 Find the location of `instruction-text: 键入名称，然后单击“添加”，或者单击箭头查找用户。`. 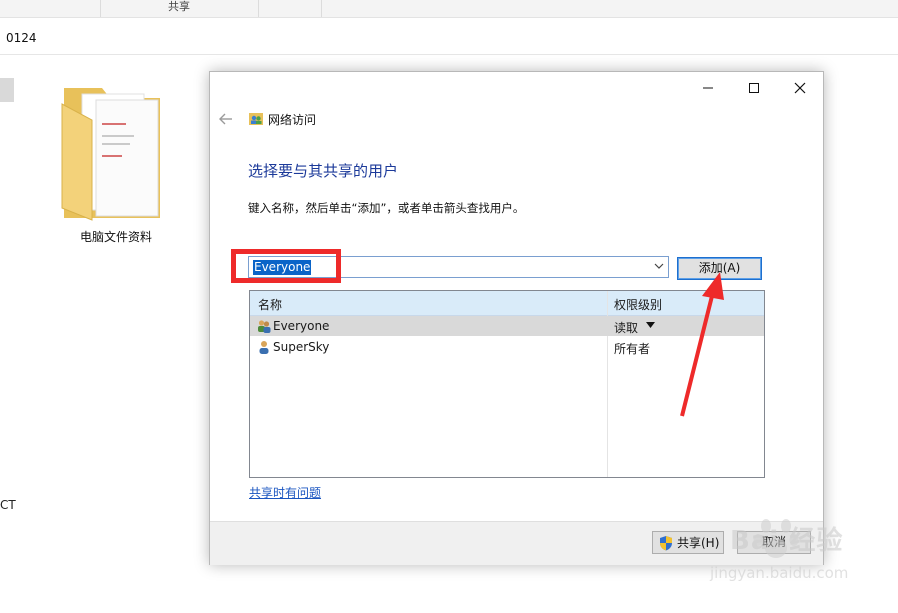

instruction-text: 键入名称，然后单击“添加”，或者单击箭头查找用户。 is located at coordinates (386, 208).